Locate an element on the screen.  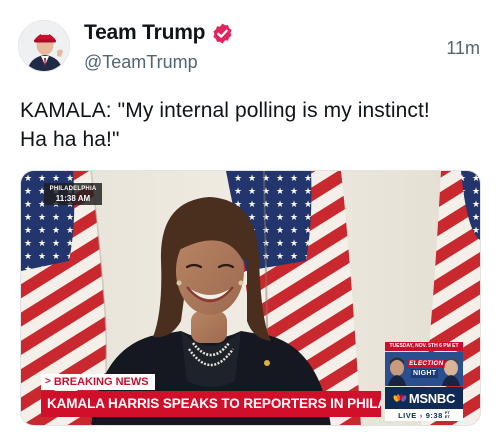
network-name: MSNBC is located at coordinates (432, 398).